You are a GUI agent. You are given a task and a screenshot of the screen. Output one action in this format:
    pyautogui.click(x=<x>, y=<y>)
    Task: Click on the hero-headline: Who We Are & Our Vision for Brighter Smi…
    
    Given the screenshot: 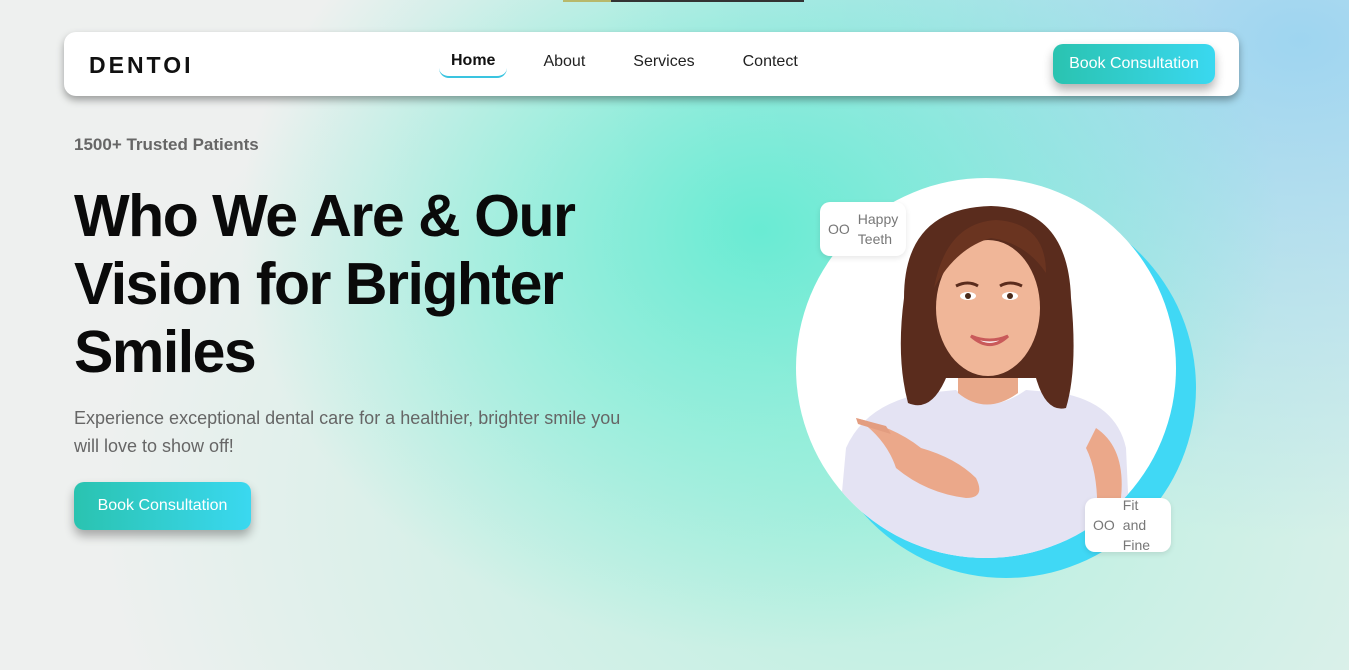 What is the action you would take?
    pyautogui.click(x=325, y=284)
    